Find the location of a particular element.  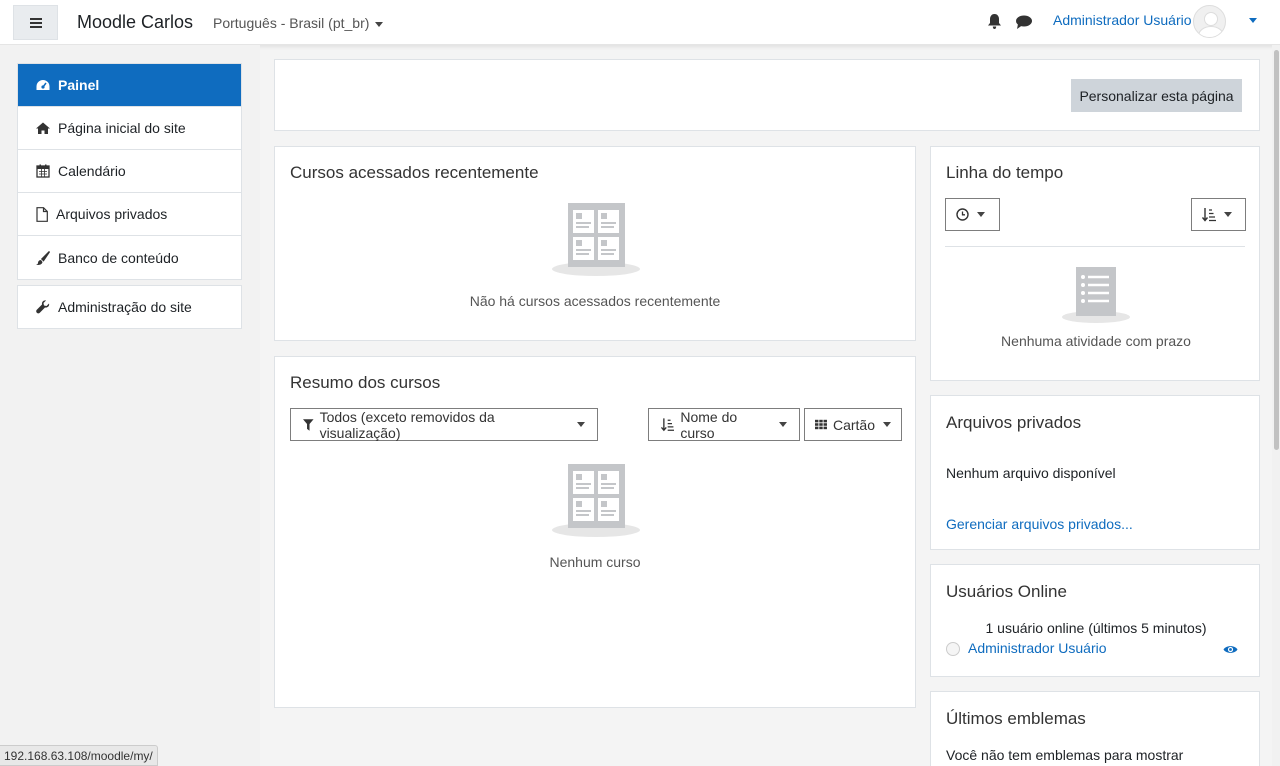

divider is located at coordinates (1095, 246).